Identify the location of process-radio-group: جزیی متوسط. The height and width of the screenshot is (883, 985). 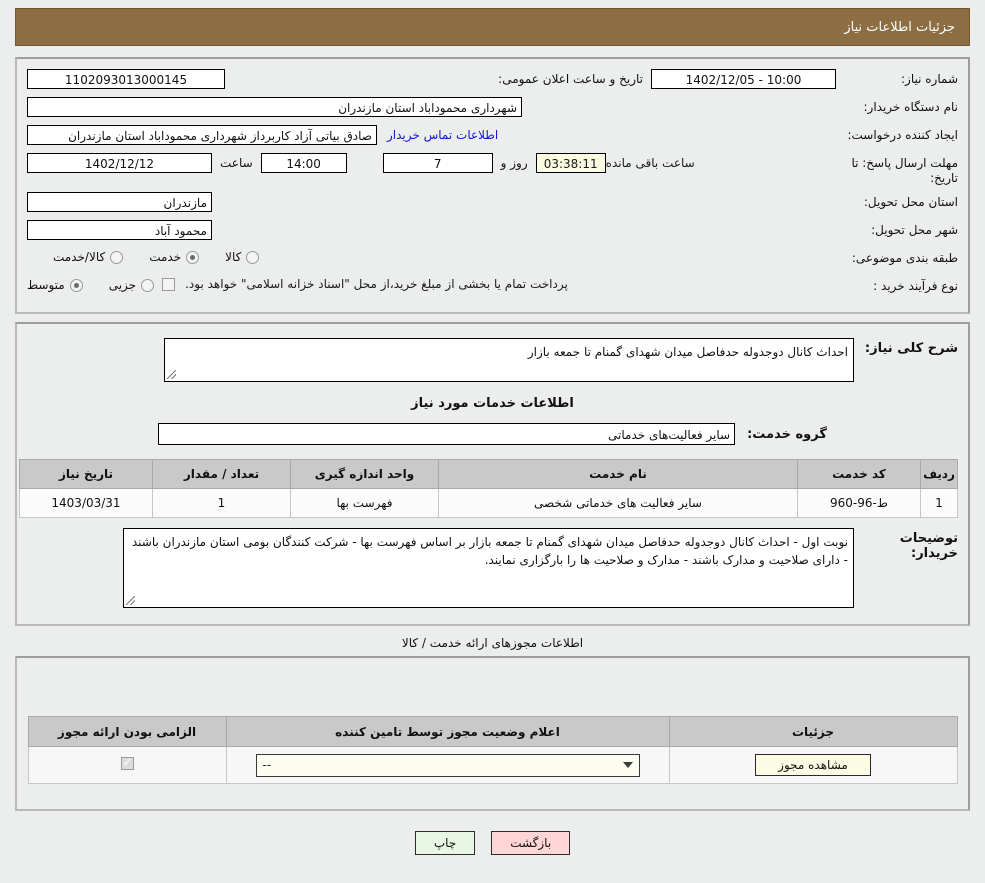
(91, 284).